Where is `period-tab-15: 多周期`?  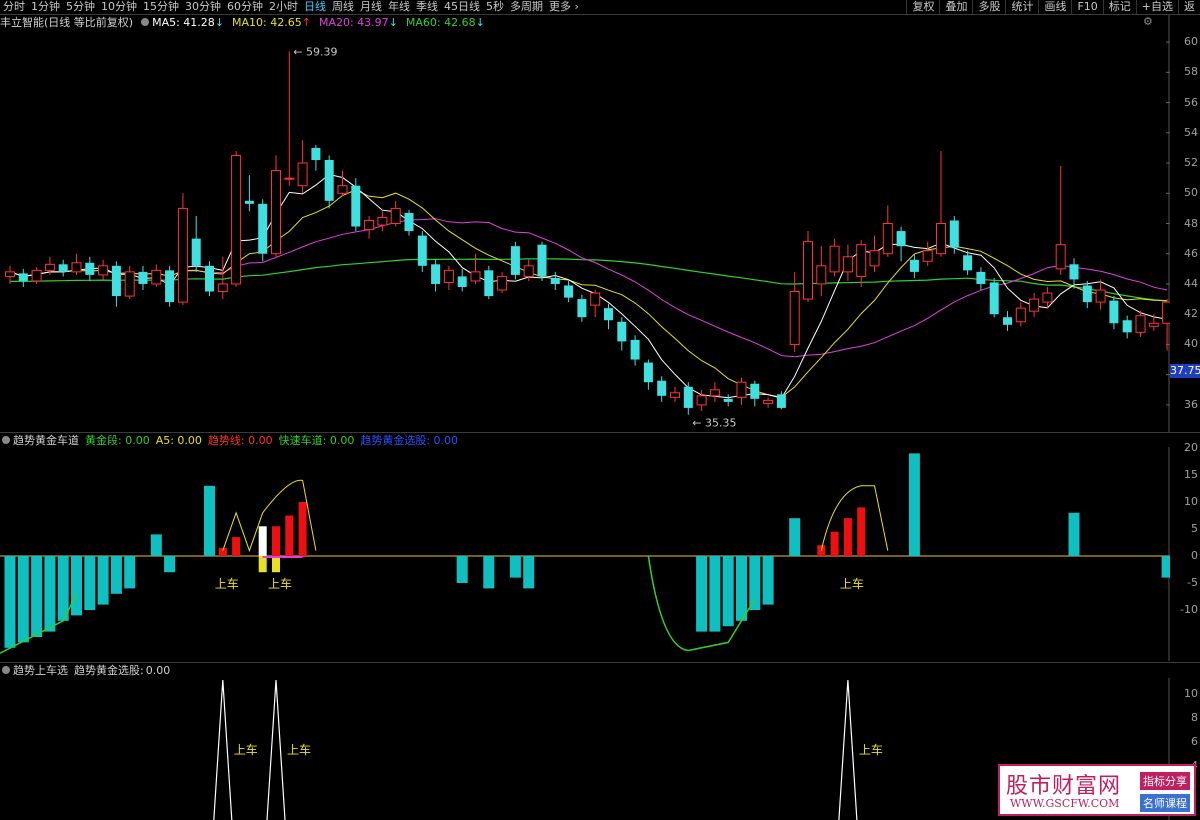
period-tab-15: 多周期 is located at coordinates (526, 7).